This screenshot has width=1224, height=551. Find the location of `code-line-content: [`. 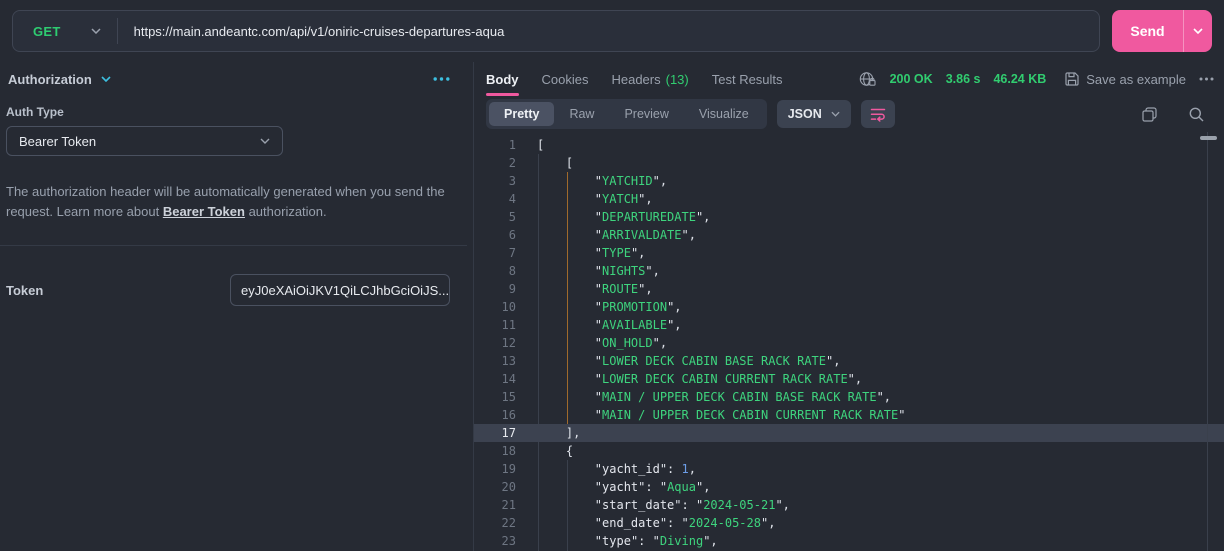

code-line-content: [ is located at coordinates (541, 145).